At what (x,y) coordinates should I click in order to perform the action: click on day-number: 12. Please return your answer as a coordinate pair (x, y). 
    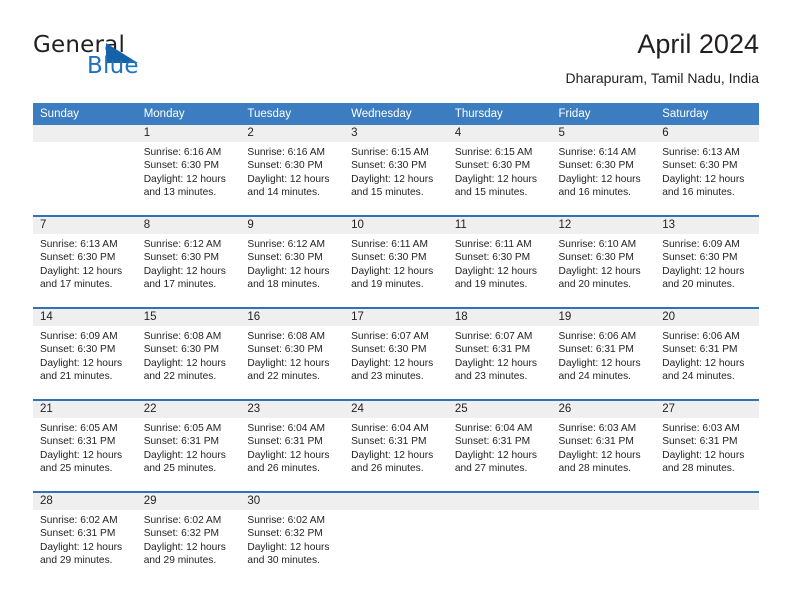
    Looking at the image, I should click on (603, 225).